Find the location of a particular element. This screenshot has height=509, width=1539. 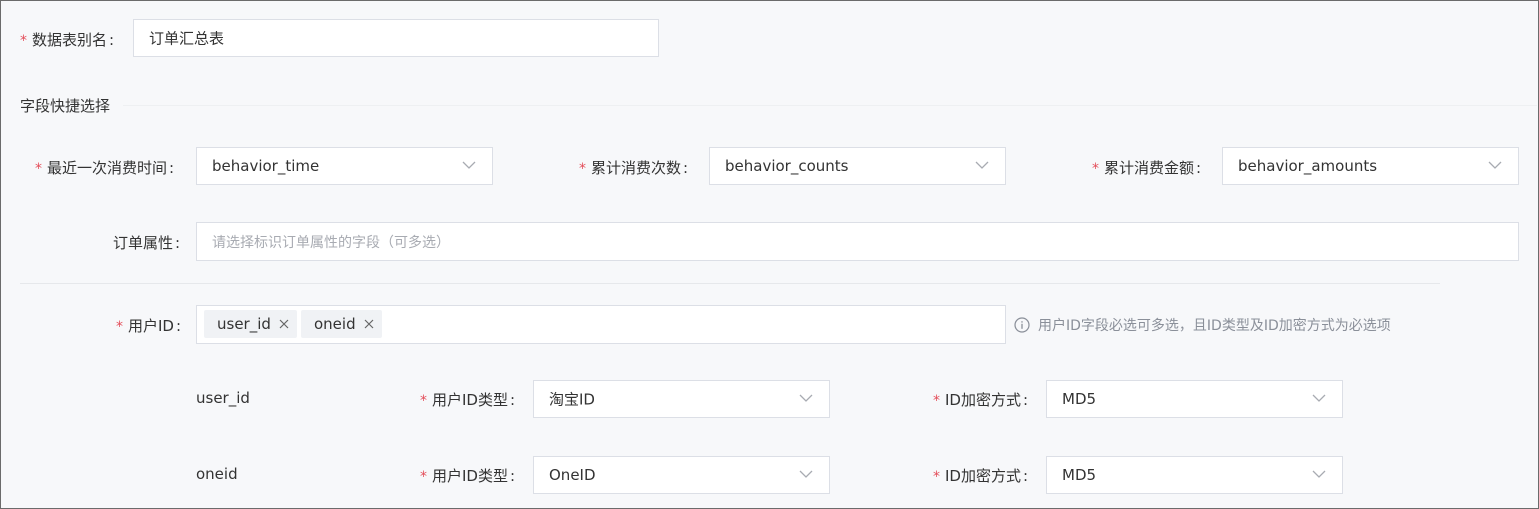

table-alias-label: * 数据表别名: is located at coordinates (67, 40).